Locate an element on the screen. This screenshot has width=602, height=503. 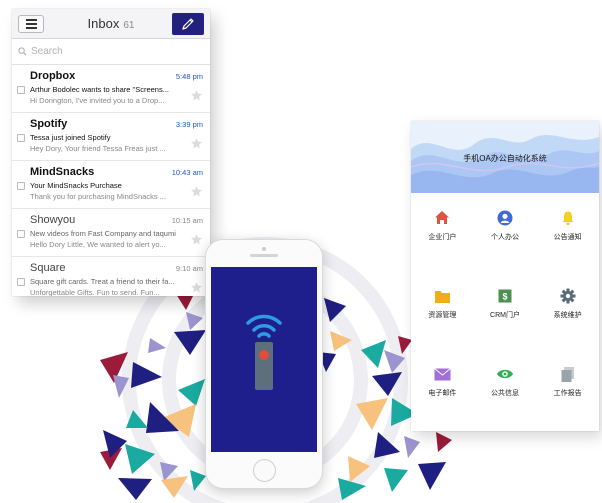
oa-menu-grid: 企业门户 个人办公 公告通知资源管理 $ CRM门户 系统维护电子邮件 公共信息 工作报告 is located at coordinates (505, 304).